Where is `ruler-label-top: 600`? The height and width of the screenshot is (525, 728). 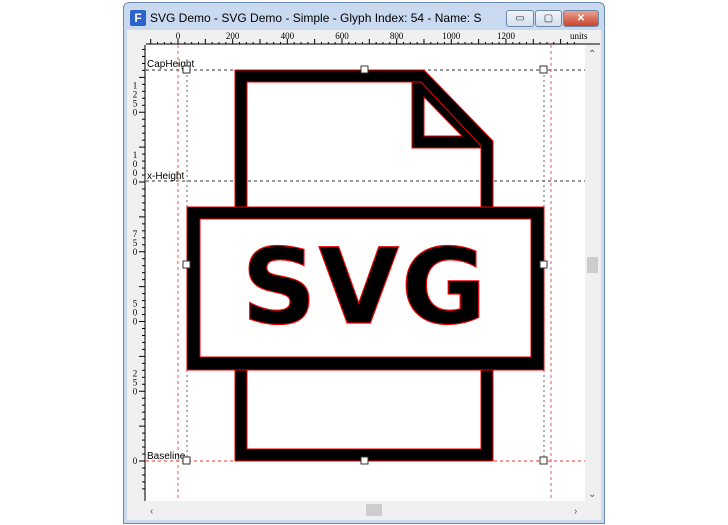
ruler-label-top: 600 is located at coordinates (342, 36).